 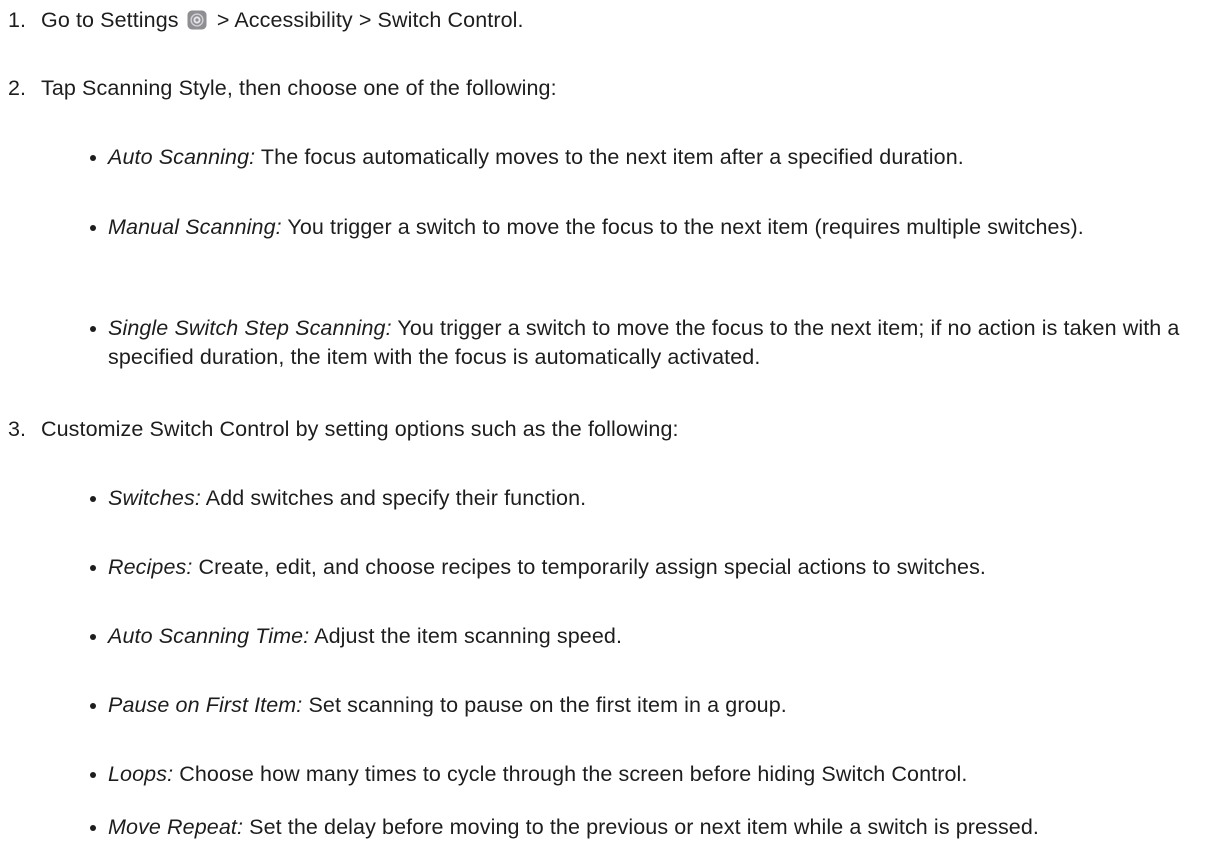 What do you see at coordinates (150, 567) in the screenshot?
I see `option-term: Recipes:` at bounding box center [150, 567].